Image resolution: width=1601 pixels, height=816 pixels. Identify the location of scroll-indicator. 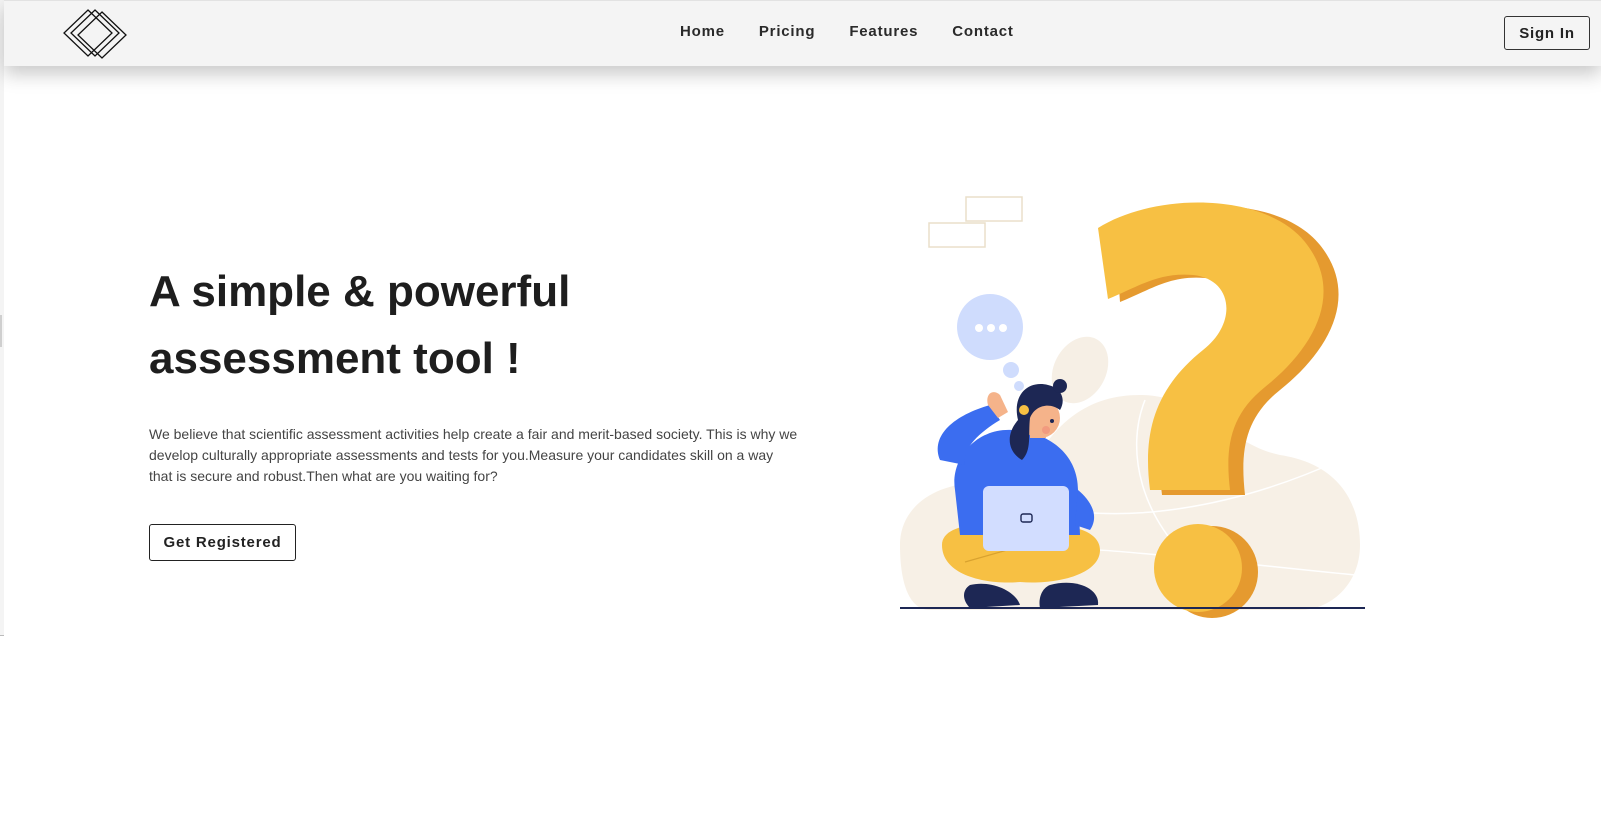
(1, 331).